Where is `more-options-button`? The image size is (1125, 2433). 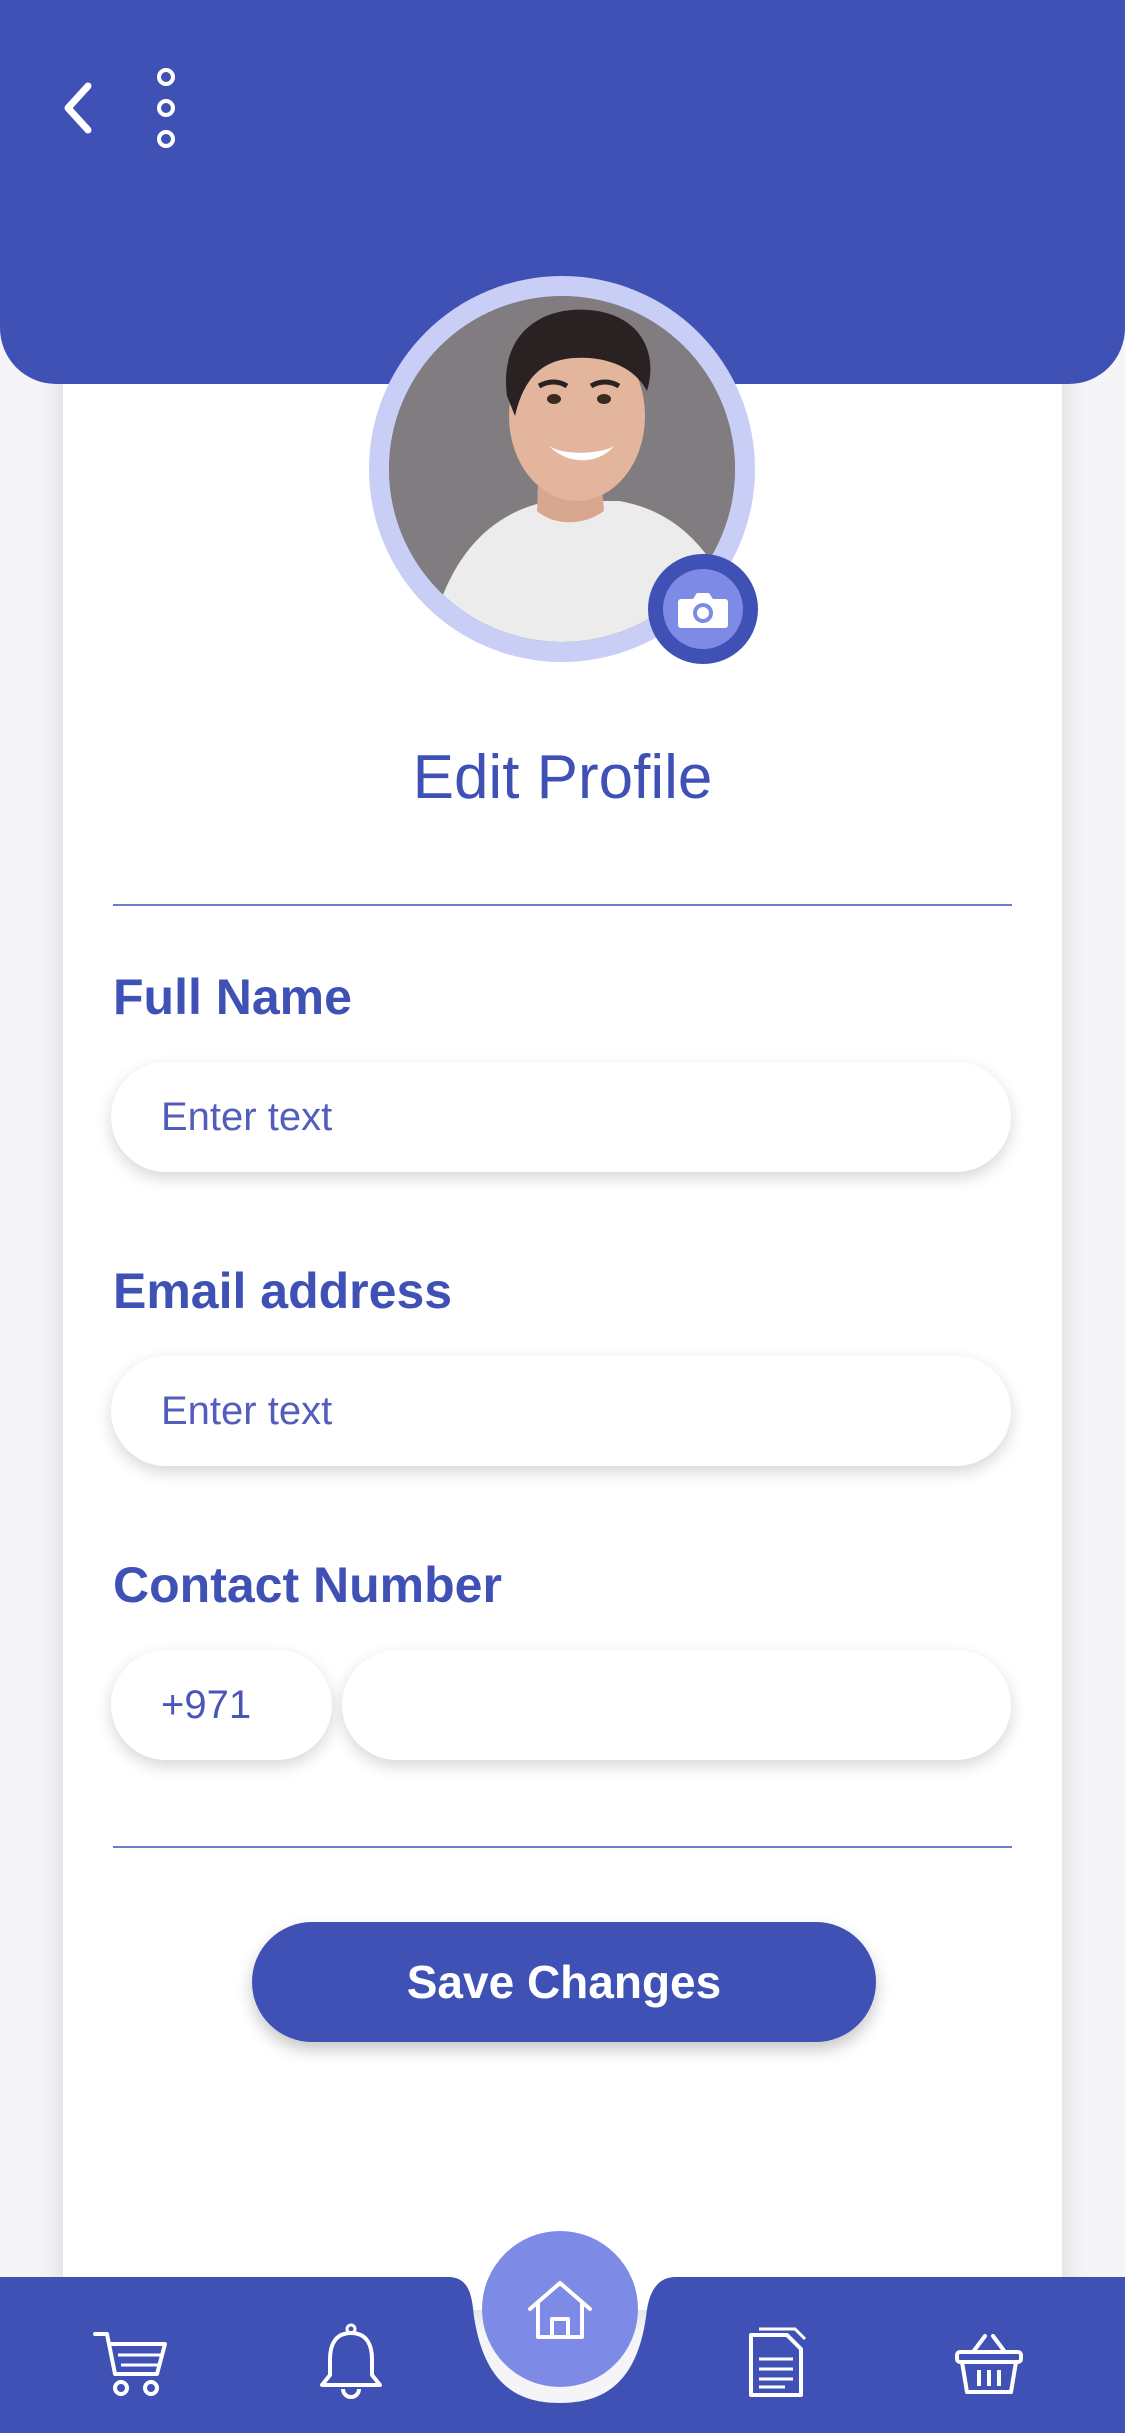
more-options-button is located at coordinates (166, 108).